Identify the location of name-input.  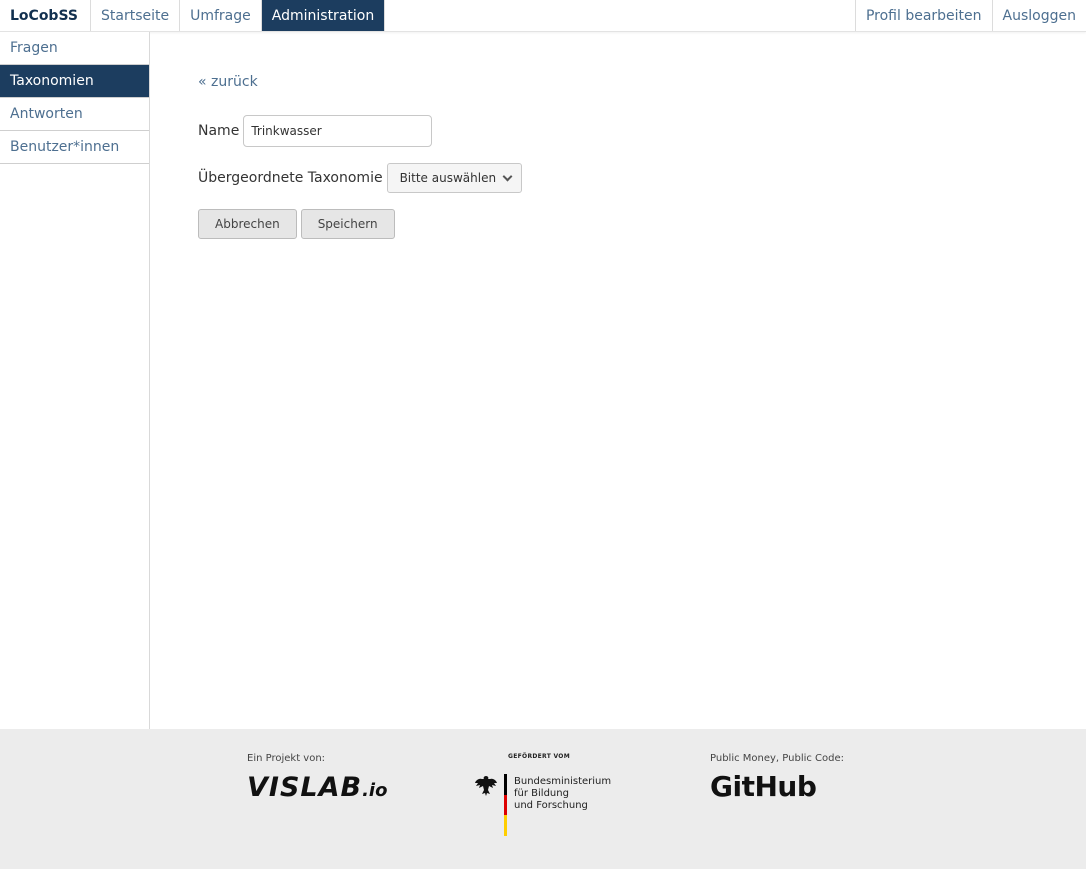
(338, 131).